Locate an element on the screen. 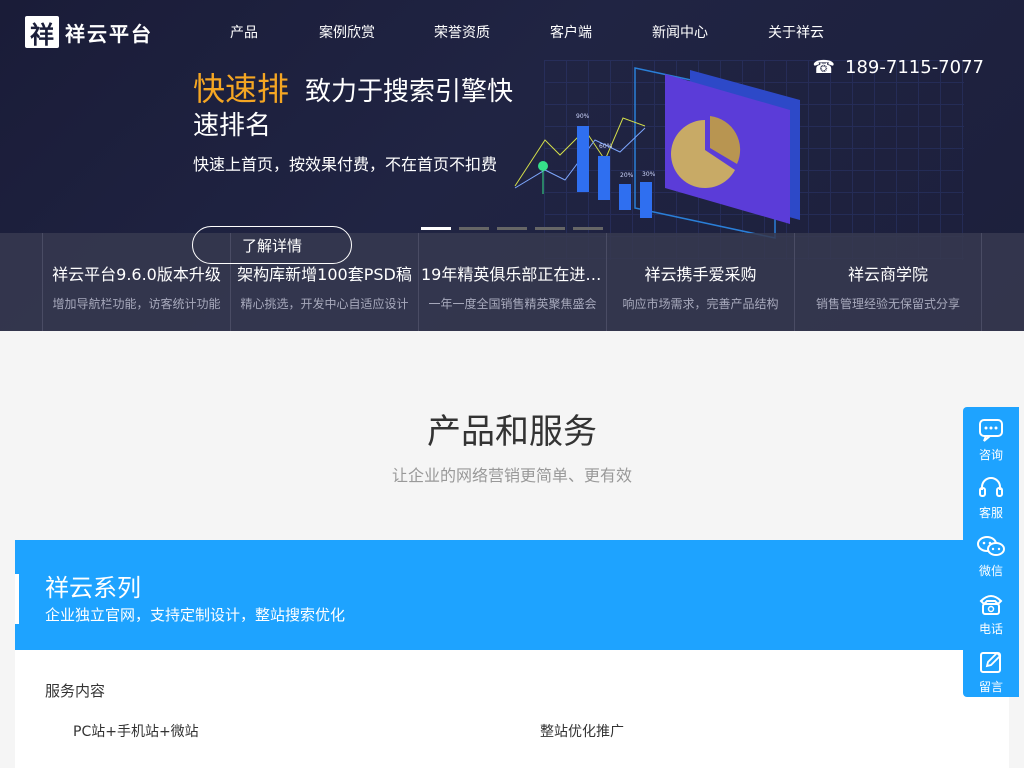 This screenshot has width=1024, height=768. phone-icon: ☎ is located at coordinates (824, 67).